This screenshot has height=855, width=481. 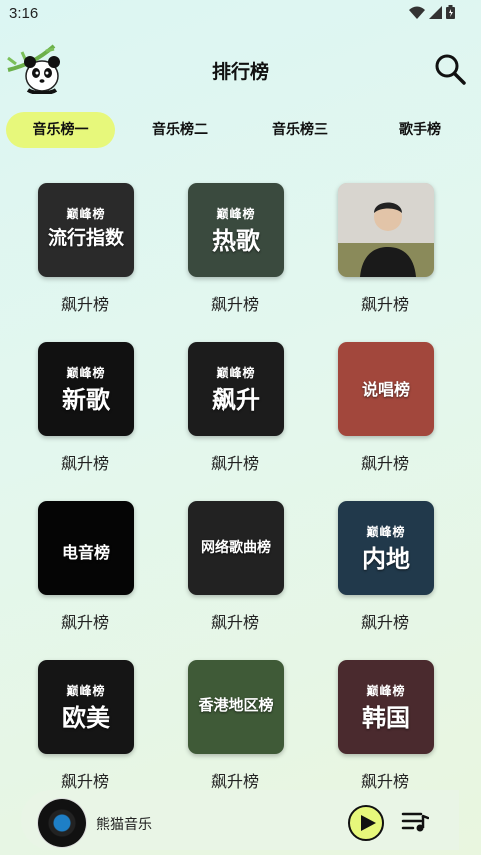 I want to click on singer-portrait-icon, so click(x=386, y=230).